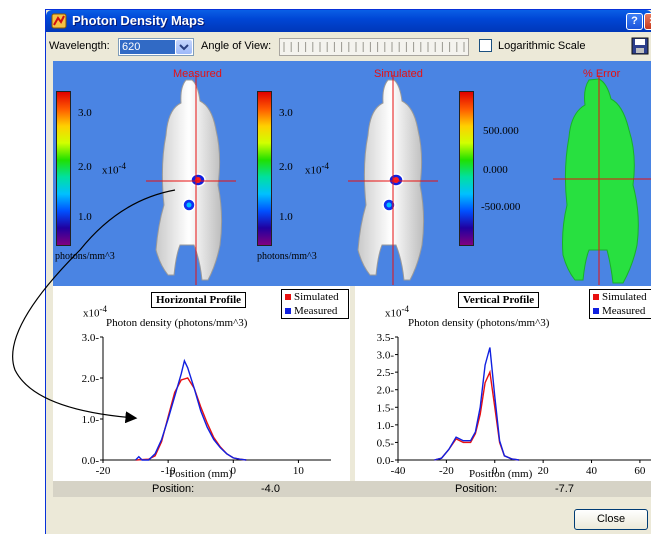 The height and width of the screenshot is (534, 651). What do you see at coordinates (386, 373) in the screenshot?
I see `y-tick-label: 2.5-` at bounding box center [386, 373].